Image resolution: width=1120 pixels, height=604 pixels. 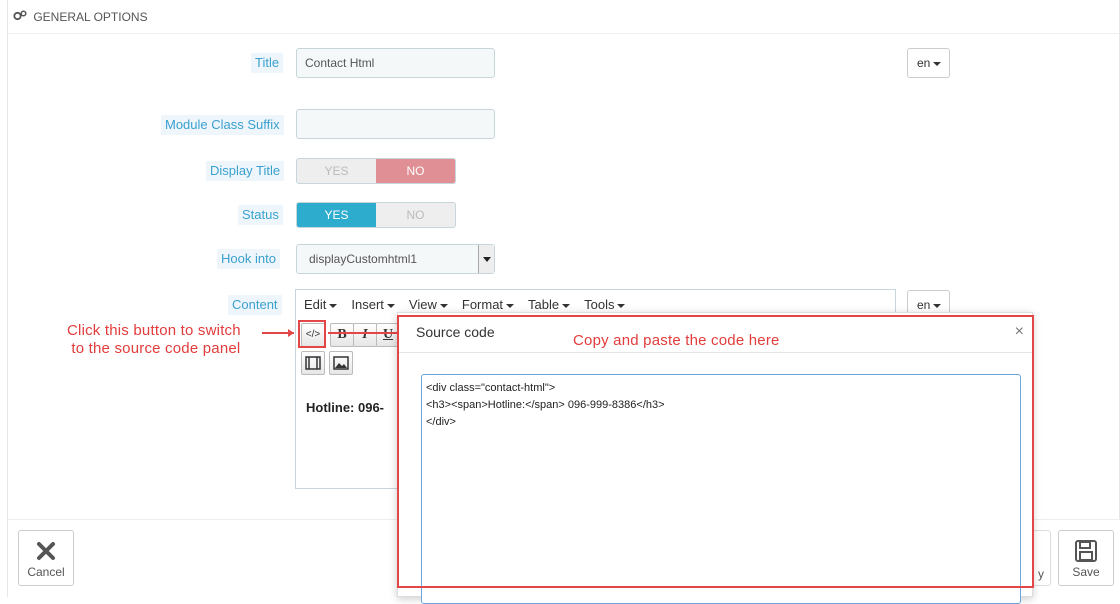 What do you see at coordinates (90, 17) in the screenshot?
I see `panel-title: GENERAL OPTIONS` at bounding box center [90, 17].